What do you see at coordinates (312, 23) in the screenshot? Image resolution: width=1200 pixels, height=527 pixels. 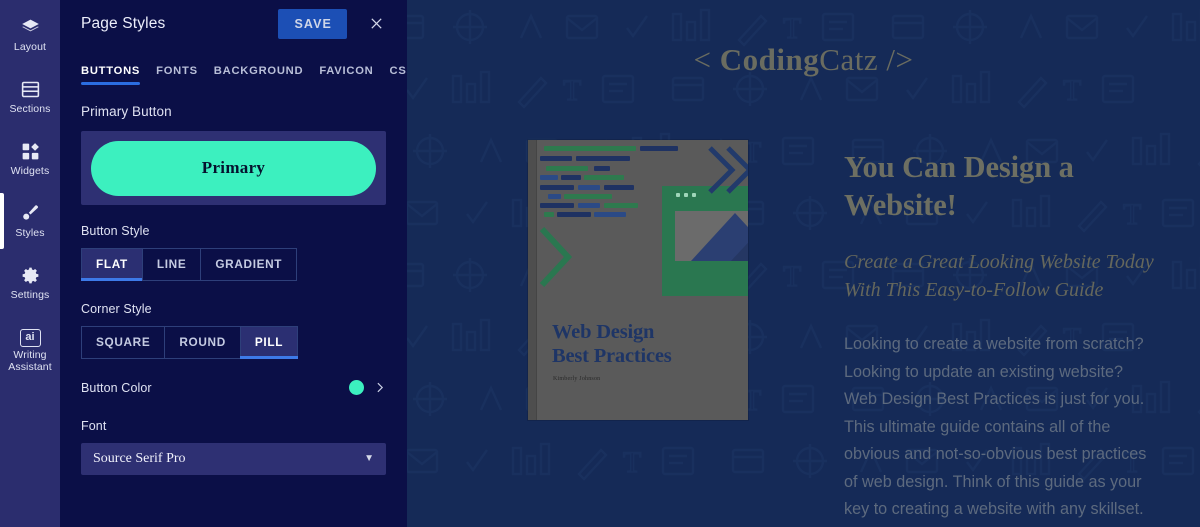 I see `save-button: SAVE` at bounding box center [312, 23].